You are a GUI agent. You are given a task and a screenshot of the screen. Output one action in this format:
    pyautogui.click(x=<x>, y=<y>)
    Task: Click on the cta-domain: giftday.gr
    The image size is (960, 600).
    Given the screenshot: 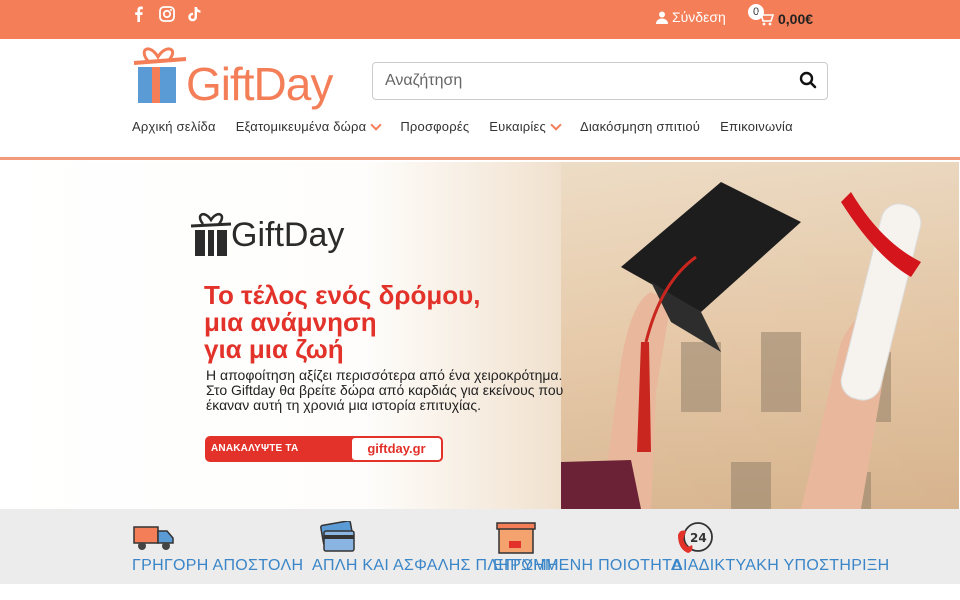 What is the action you would take?
    pyautogui.click(x=396, y=449)
    